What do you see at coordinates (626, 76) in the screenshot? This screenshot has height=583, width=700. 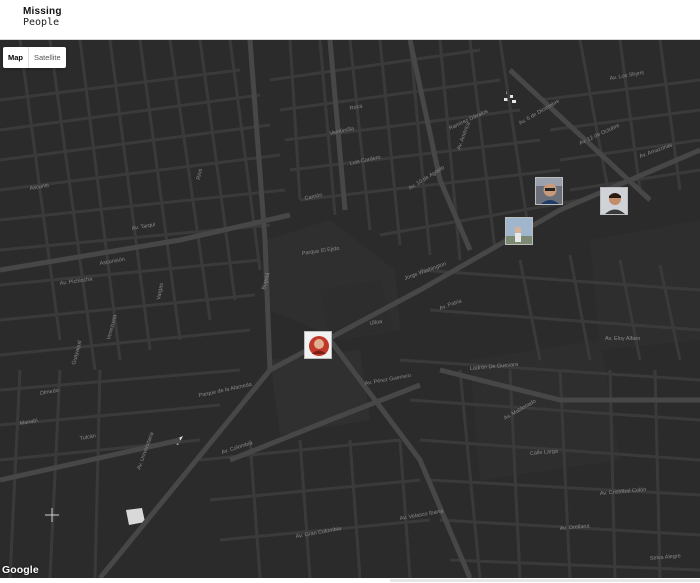 I see `street-label: Av. Los Shyris` at bounding box center [626, 76].